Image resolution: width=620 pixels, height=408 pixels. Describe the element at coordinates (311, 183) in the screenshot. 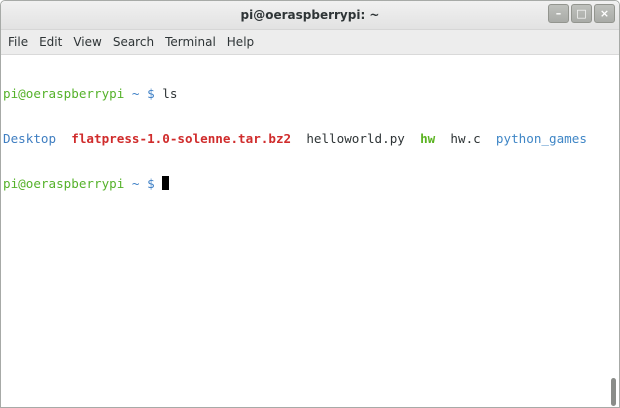

I see `current-prompt-line: pi@oeraspberrypi ~ $` at that location.